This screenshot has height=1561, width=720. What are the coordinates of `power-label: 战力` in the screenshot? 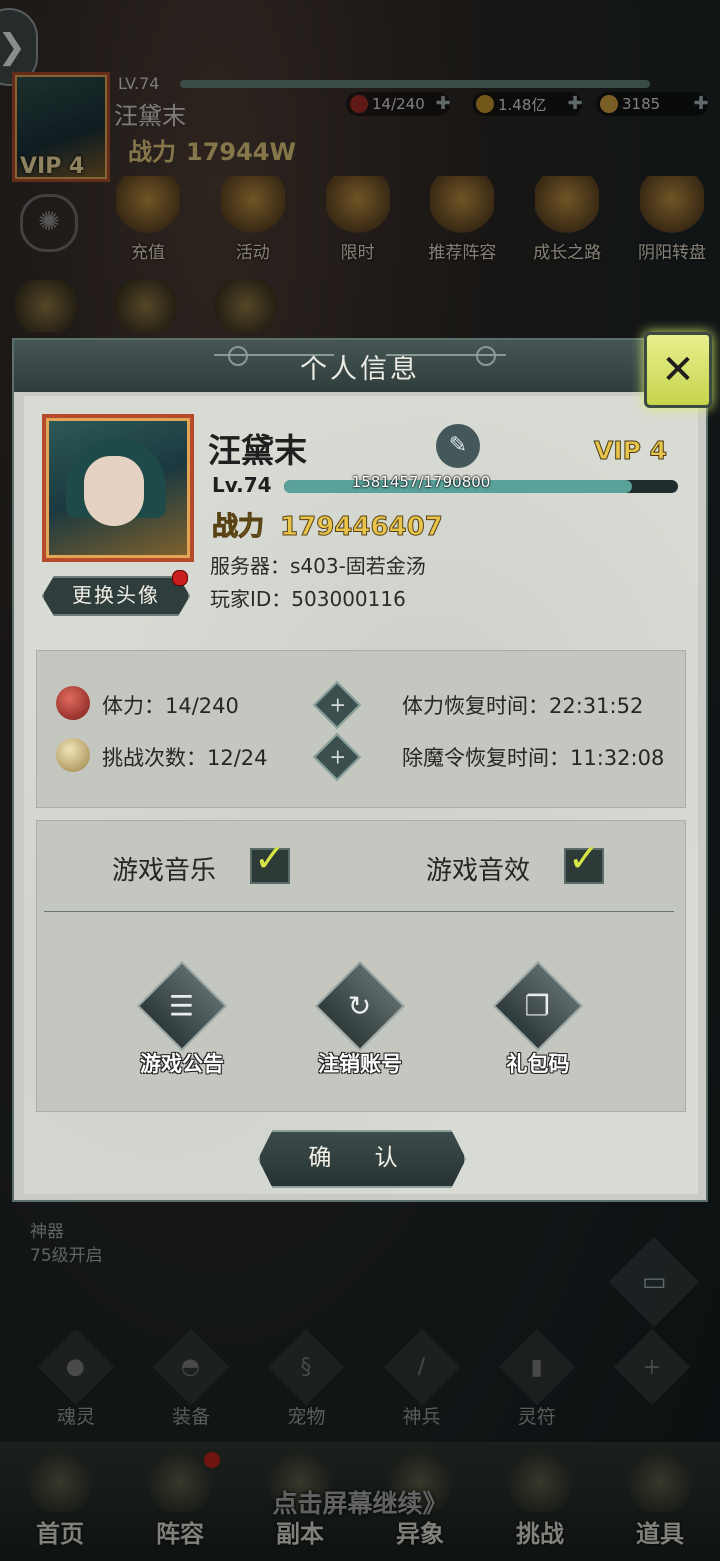 It's located at (238, 527).